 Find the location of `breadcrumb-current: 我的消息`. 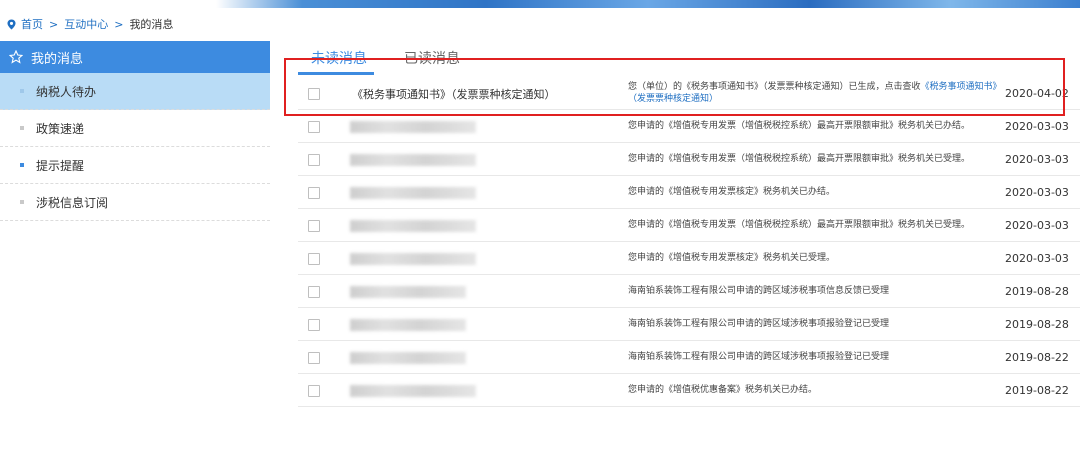

breadcrumb-current: 我的消息 is located at coordinates (151, 24).